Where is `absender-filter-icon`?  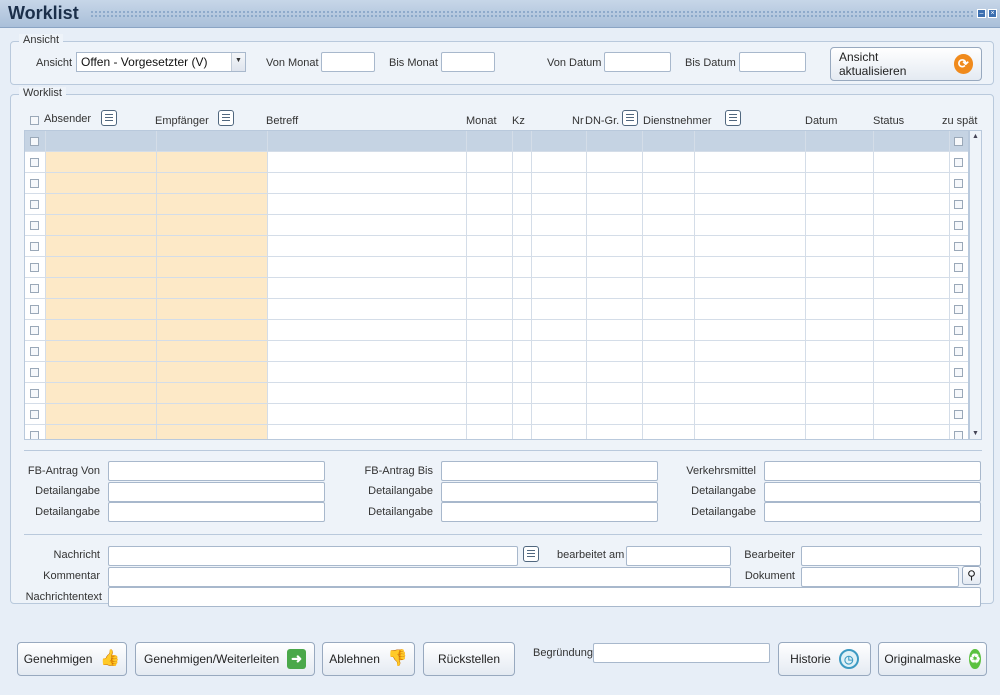 absender-filter-icon is located at coordinates (109, 118).